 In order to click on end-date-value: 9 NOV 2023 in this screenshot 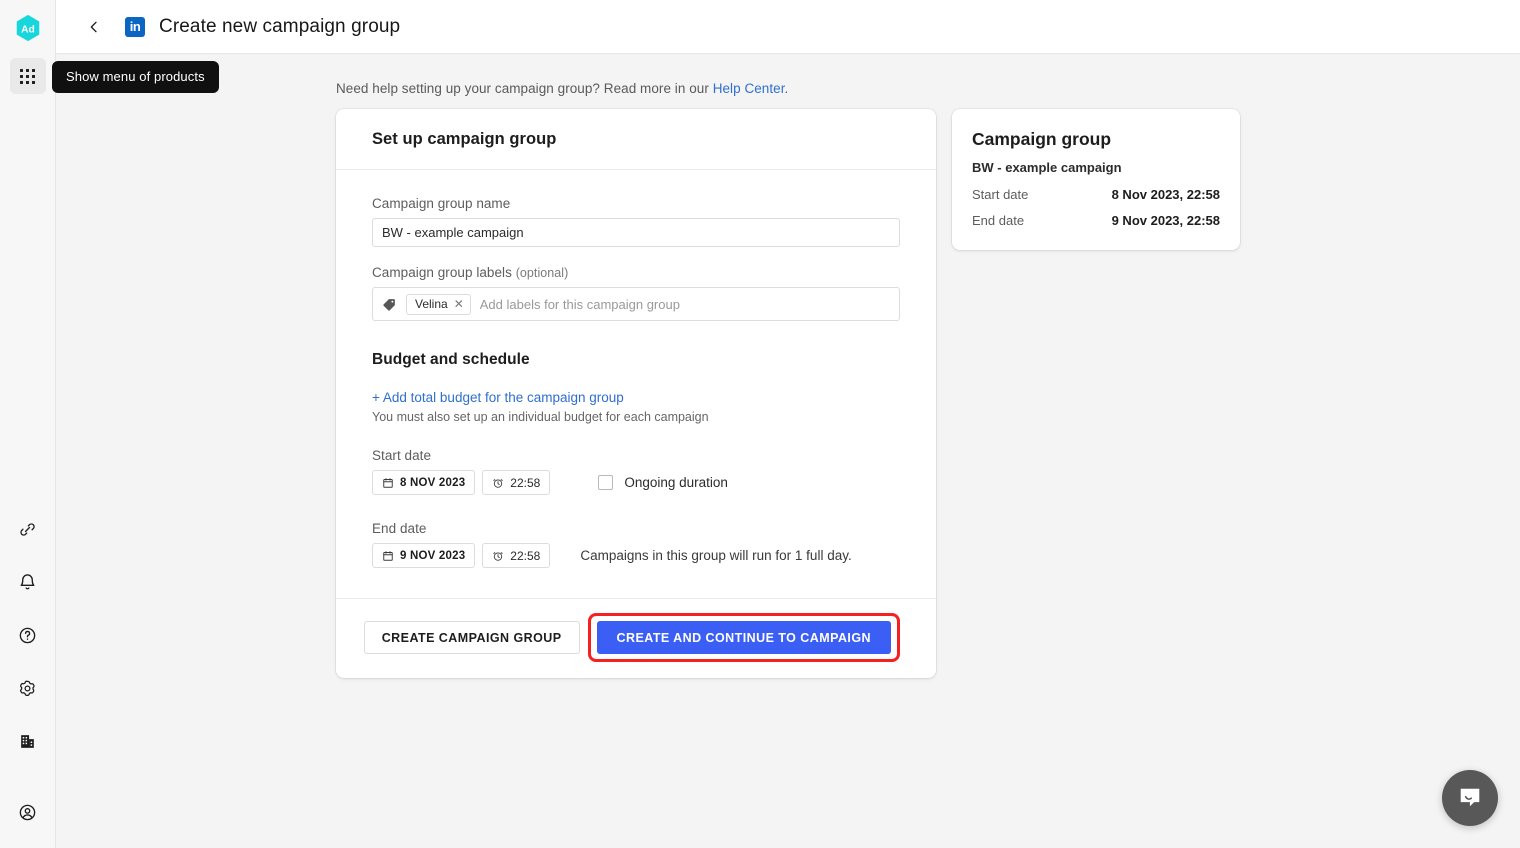, I will do `click(433, 555)`.